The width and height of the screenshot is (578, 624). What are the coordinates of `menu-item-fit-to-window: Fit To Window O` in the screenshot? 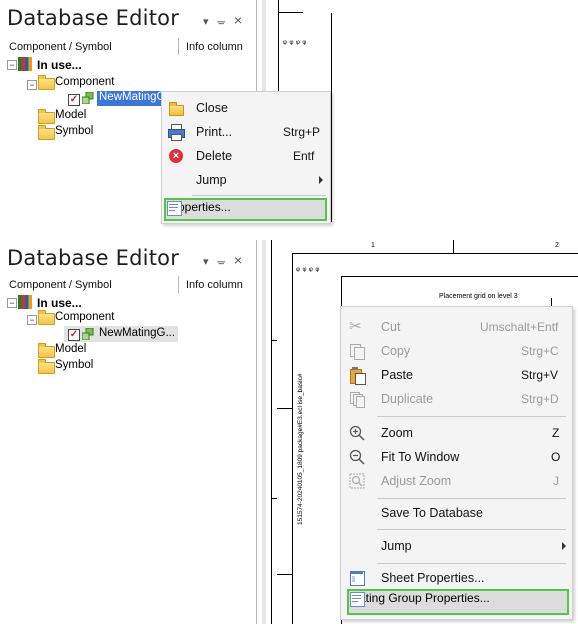 It's located at (456, 457).